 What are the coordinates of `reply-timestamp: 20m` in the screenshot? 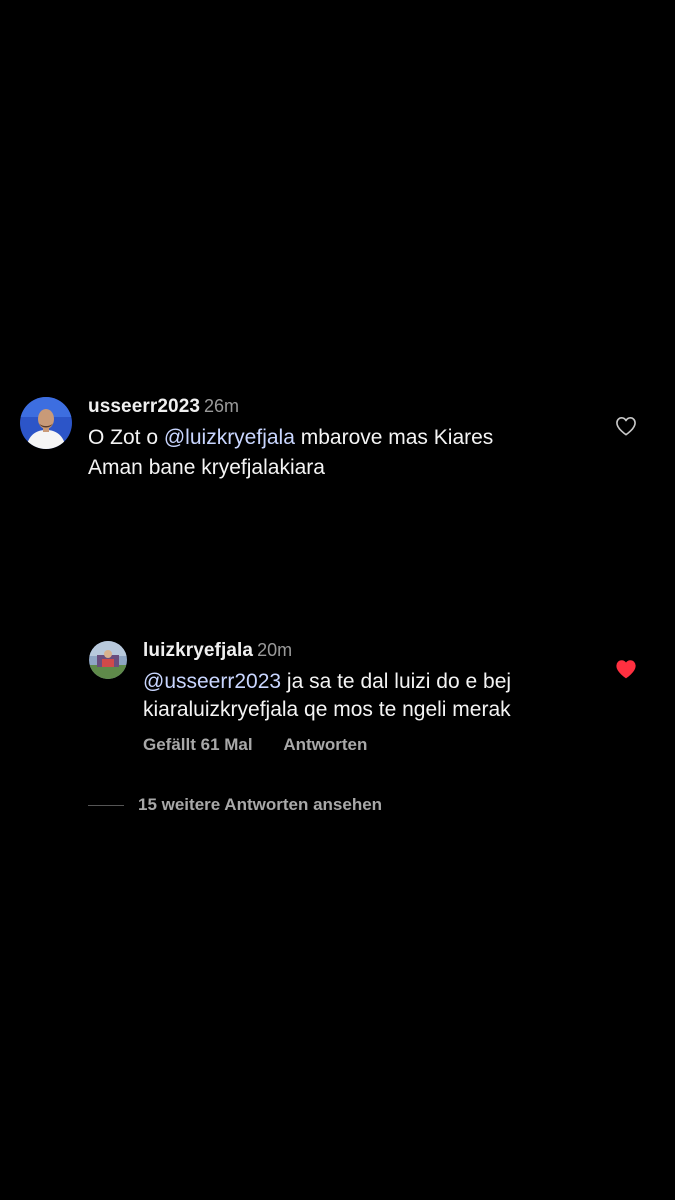 It's located at (275, 650).